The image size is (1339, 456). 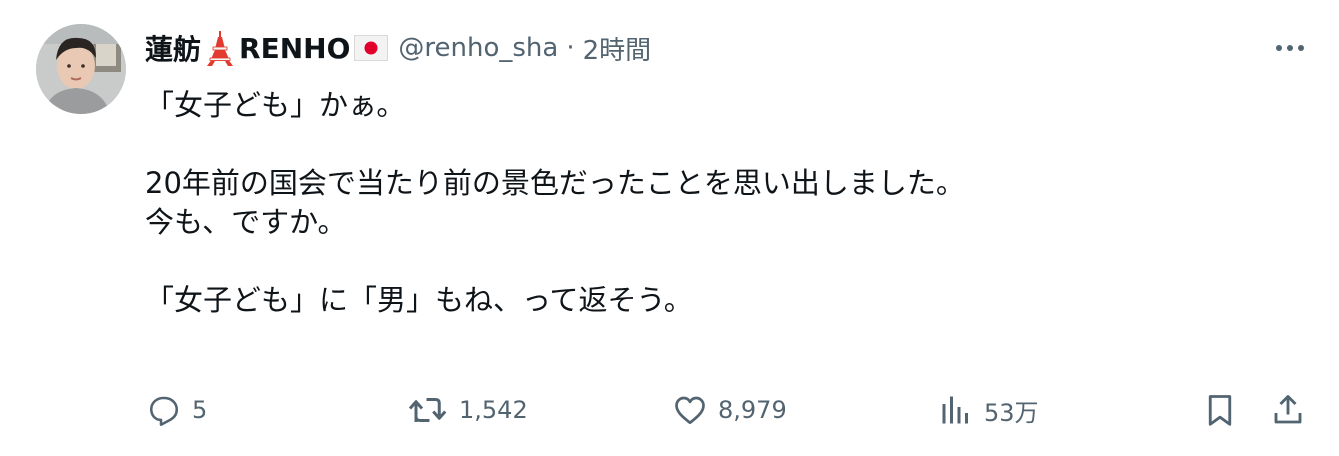 What do you see at coordinates (246, 222) in the screenshot?
I see `tweet-line: 今も、ですか。` at bounding box center [246, 222].